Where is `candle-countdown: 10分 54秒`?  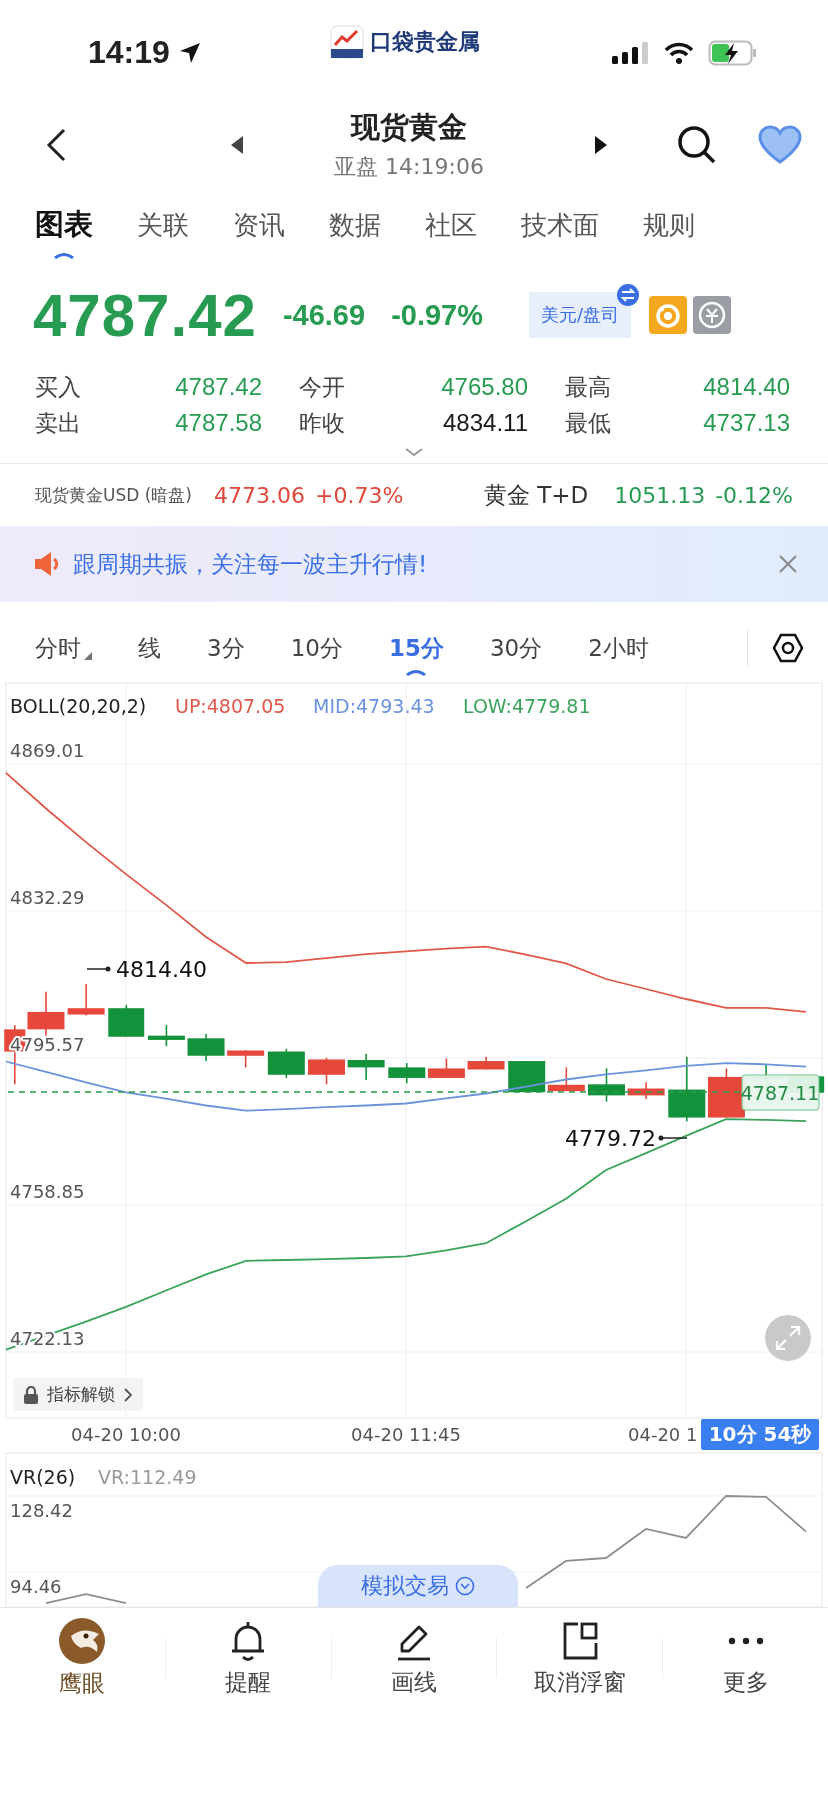
candle-countdown: 10分 54秒 is located at coordinates (760, 1434).